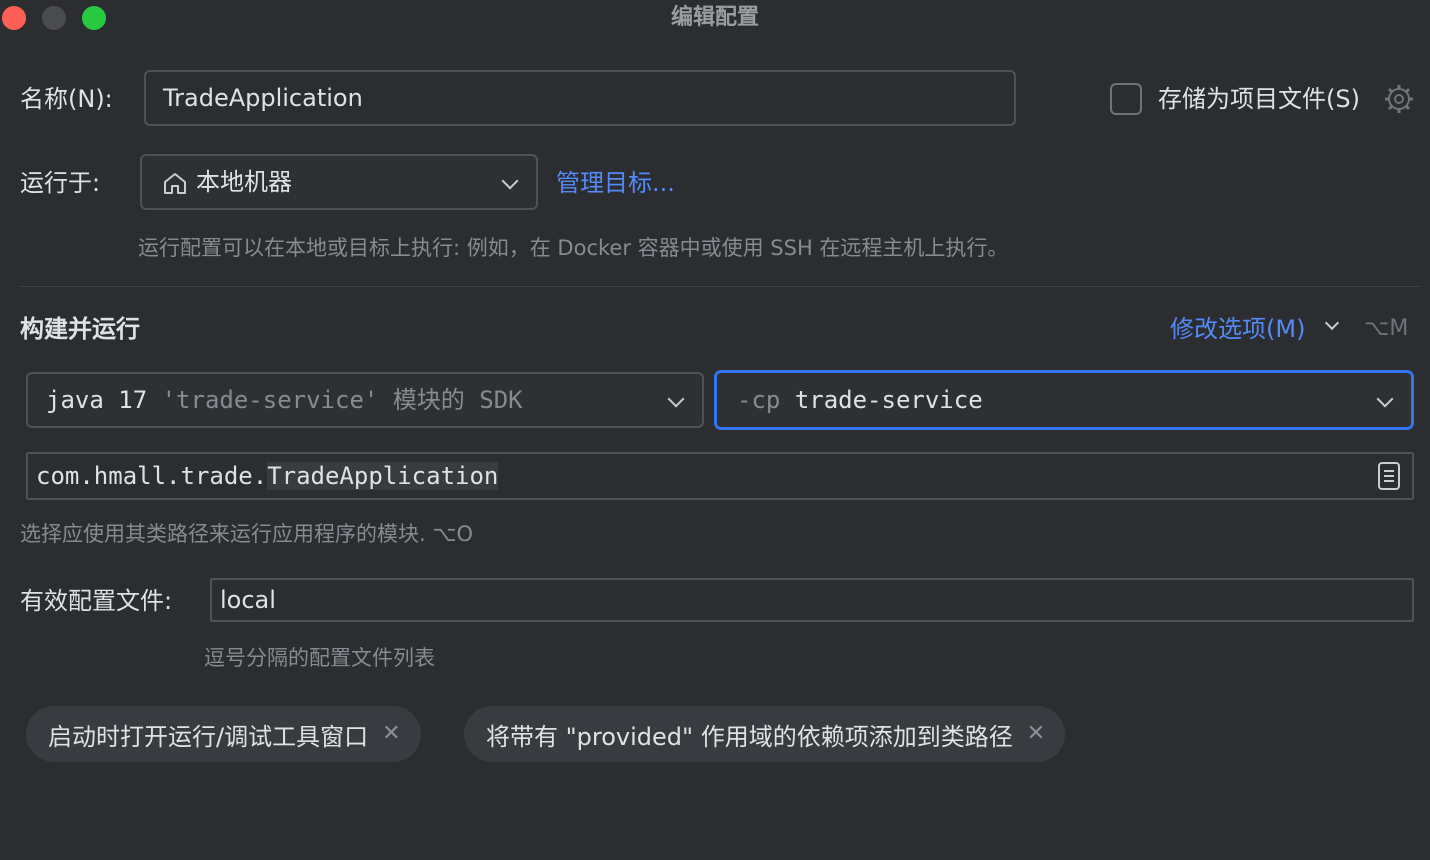  I want to click on modify-options-chevron-icon, so click(1332, 323).